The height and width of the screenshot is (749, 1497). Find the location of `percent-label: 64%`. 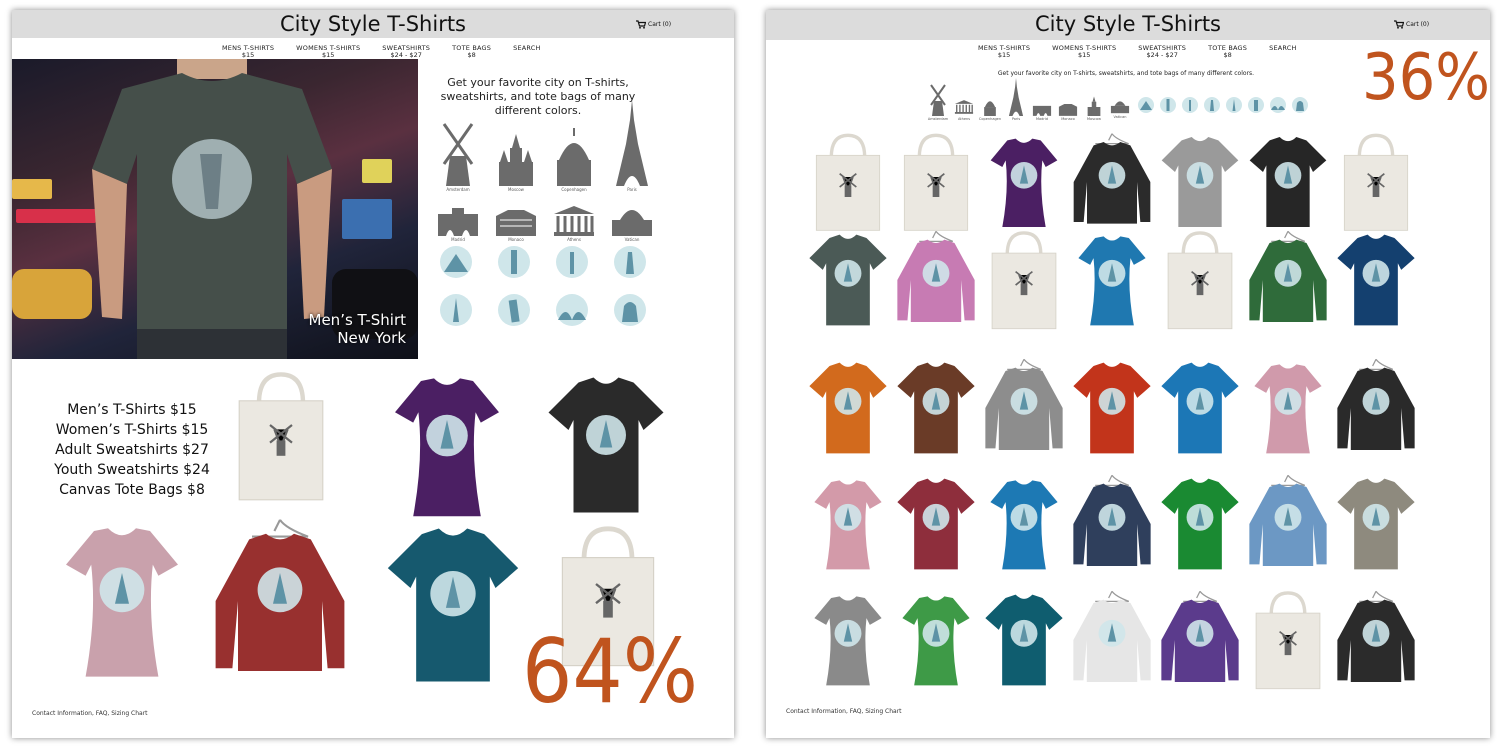

percent-label: 64% is located at coordinates (610, 671).